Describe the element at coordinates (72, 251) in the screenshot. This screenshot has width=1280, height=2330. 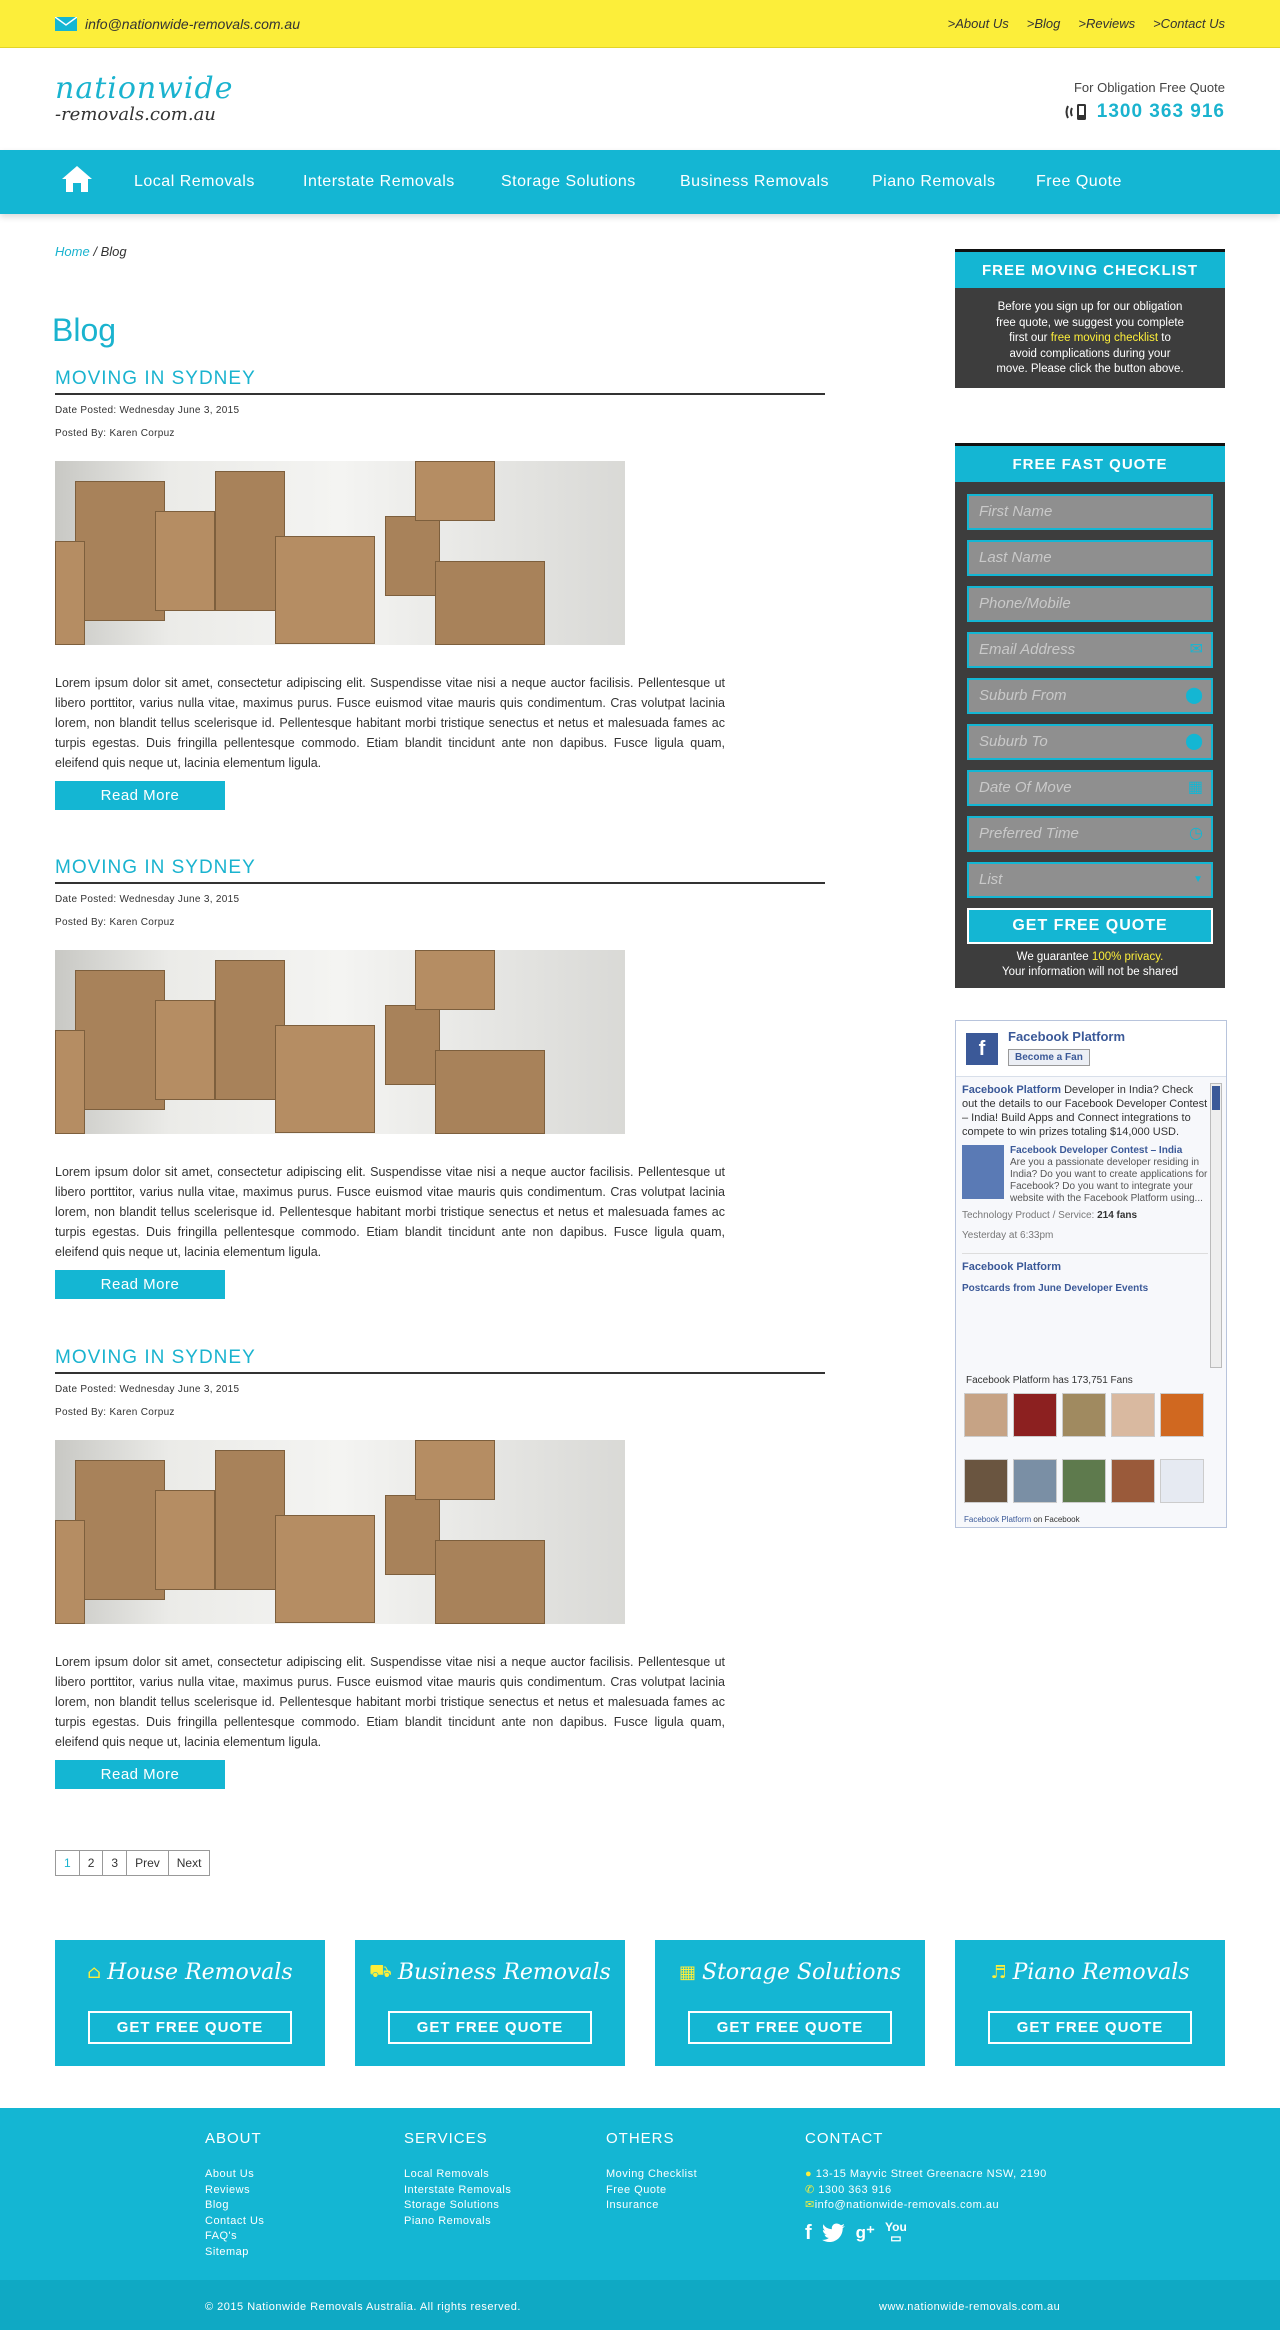
I see `breadcrumb-home: Home` at that location.